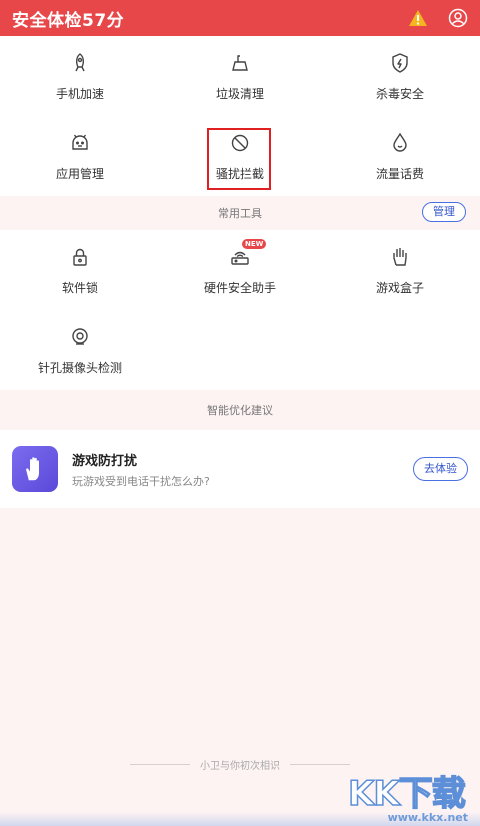 The image size is (480, 826). What do you see at coordinates (399, 93) in the screenshot?
I see `grid-item-label: 杀毒安全` at bounding box center [399, 93].